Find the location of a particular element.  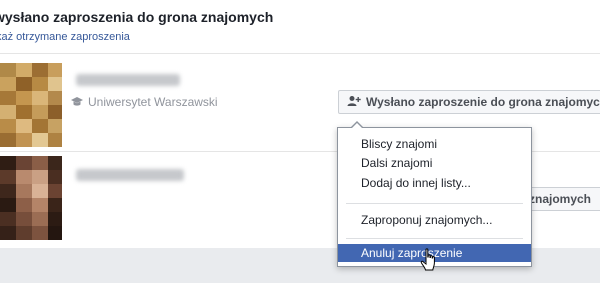

hand-cursor-icon is located at coordinates (429, 262).